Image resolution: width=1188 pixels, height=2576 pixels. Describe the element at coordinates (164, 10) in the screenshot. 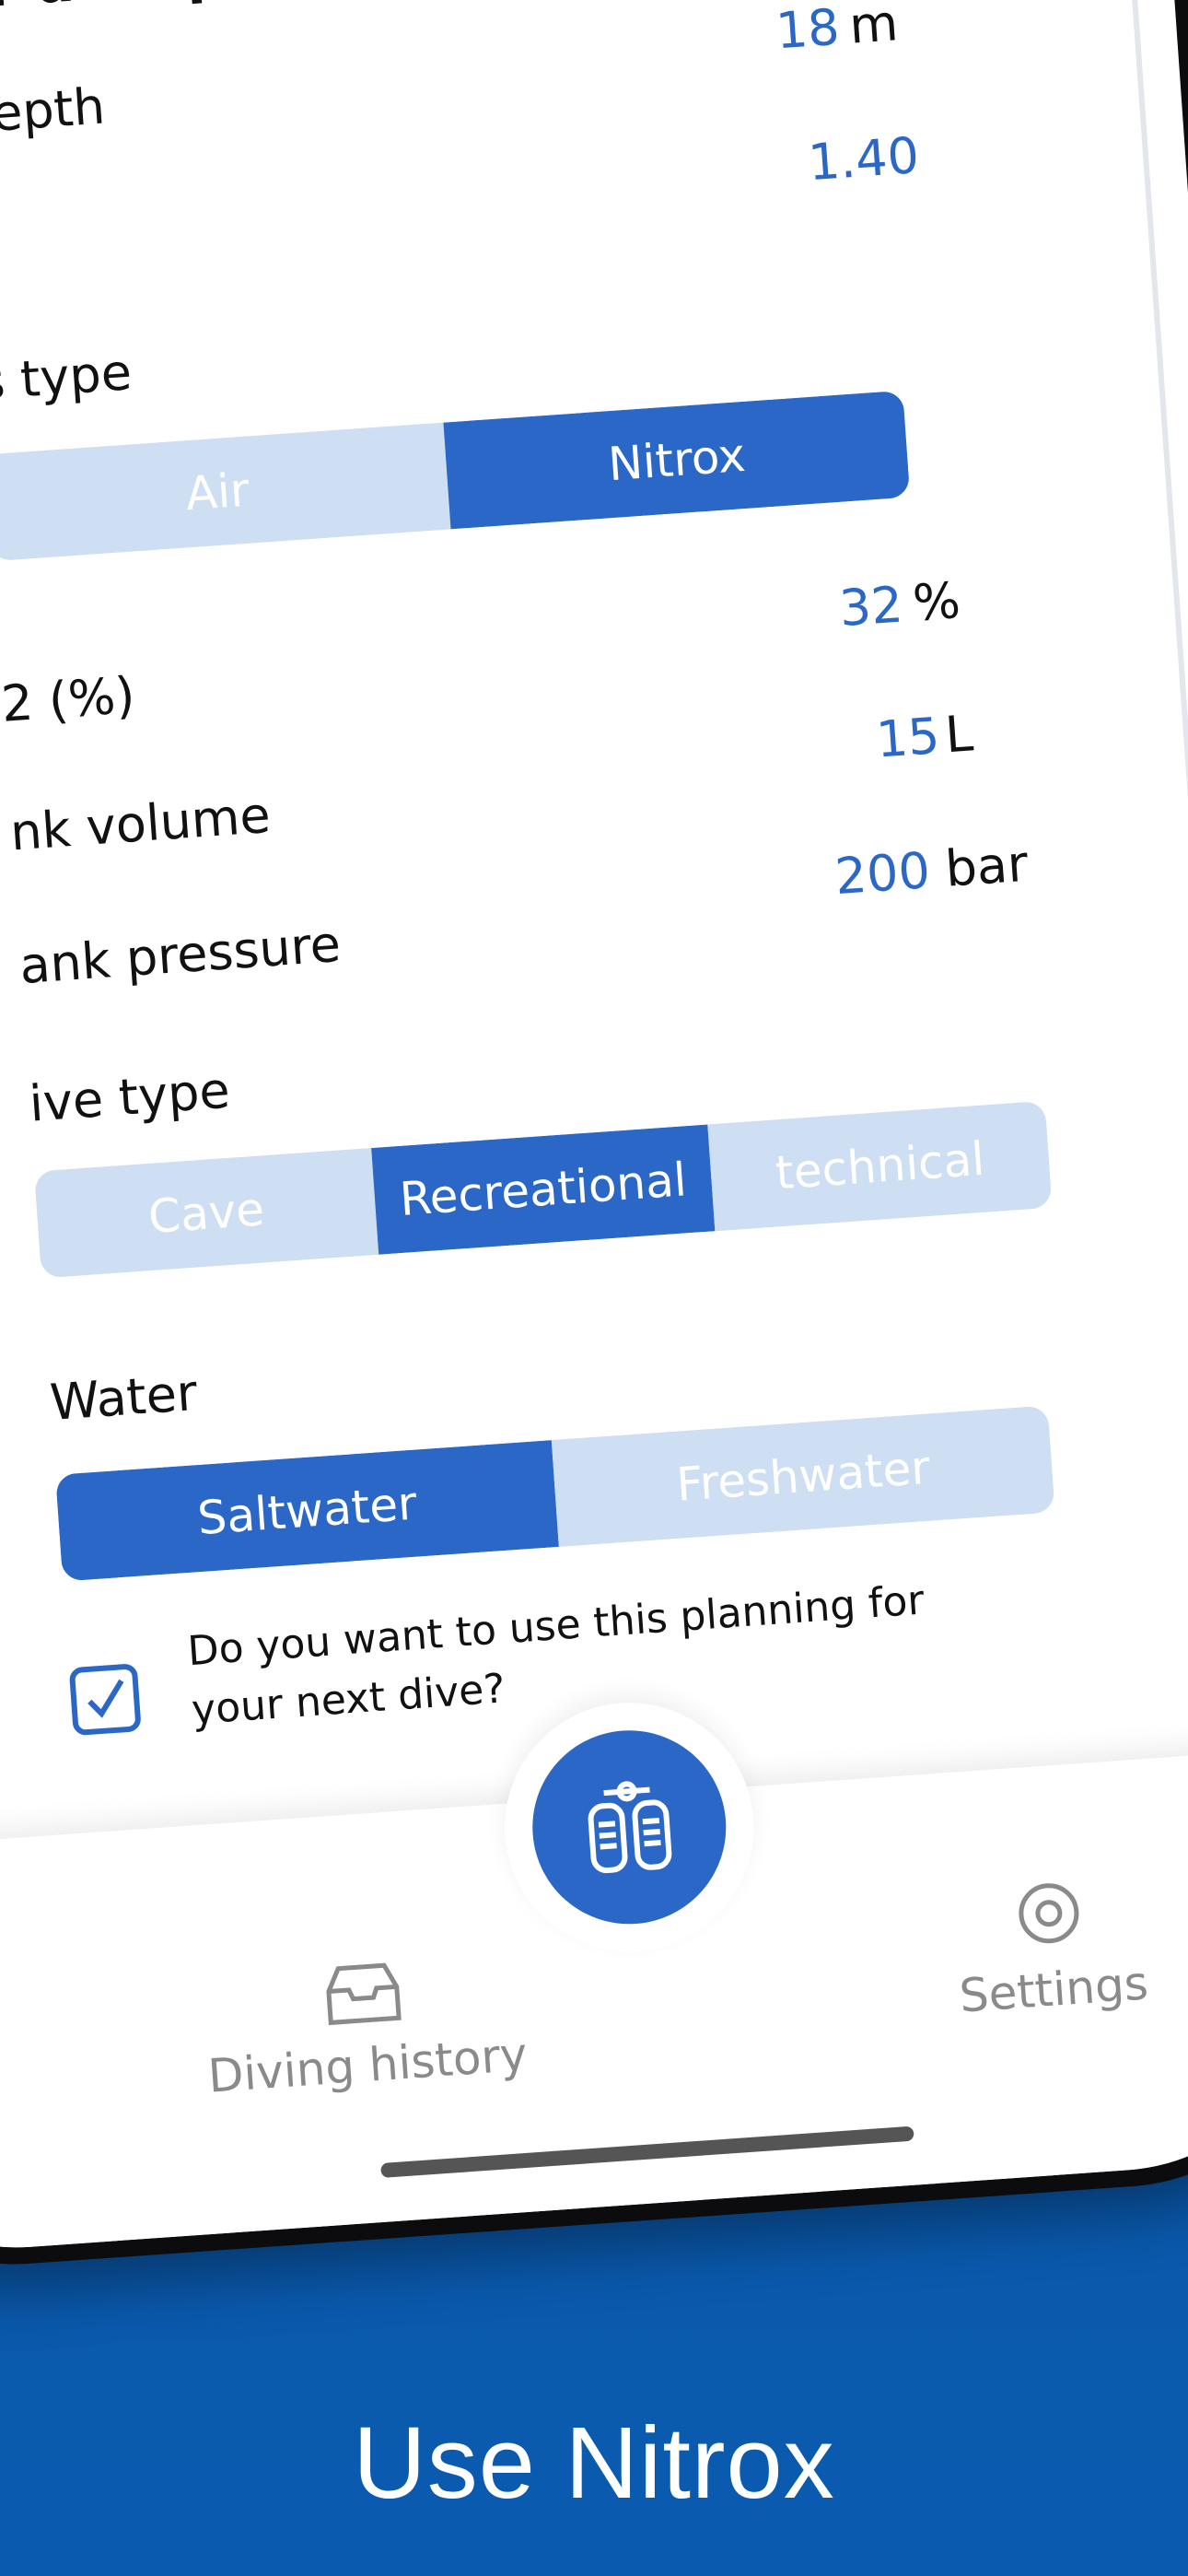

I see `section-title: r dive para` at that location.